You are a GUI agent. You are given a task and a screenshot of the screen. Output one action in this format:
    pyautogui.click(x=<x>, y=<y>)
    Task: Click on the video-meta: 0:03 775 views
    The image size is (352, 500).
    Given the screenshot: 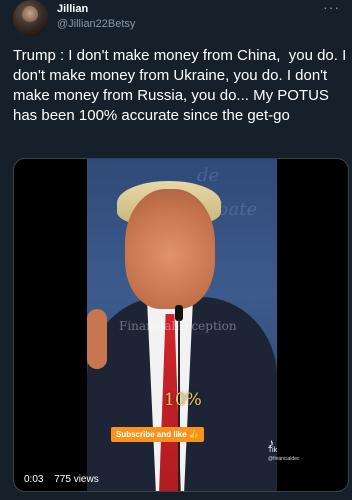 What is the action you would take?
    pyautogui.click(x=61, y=479)
    